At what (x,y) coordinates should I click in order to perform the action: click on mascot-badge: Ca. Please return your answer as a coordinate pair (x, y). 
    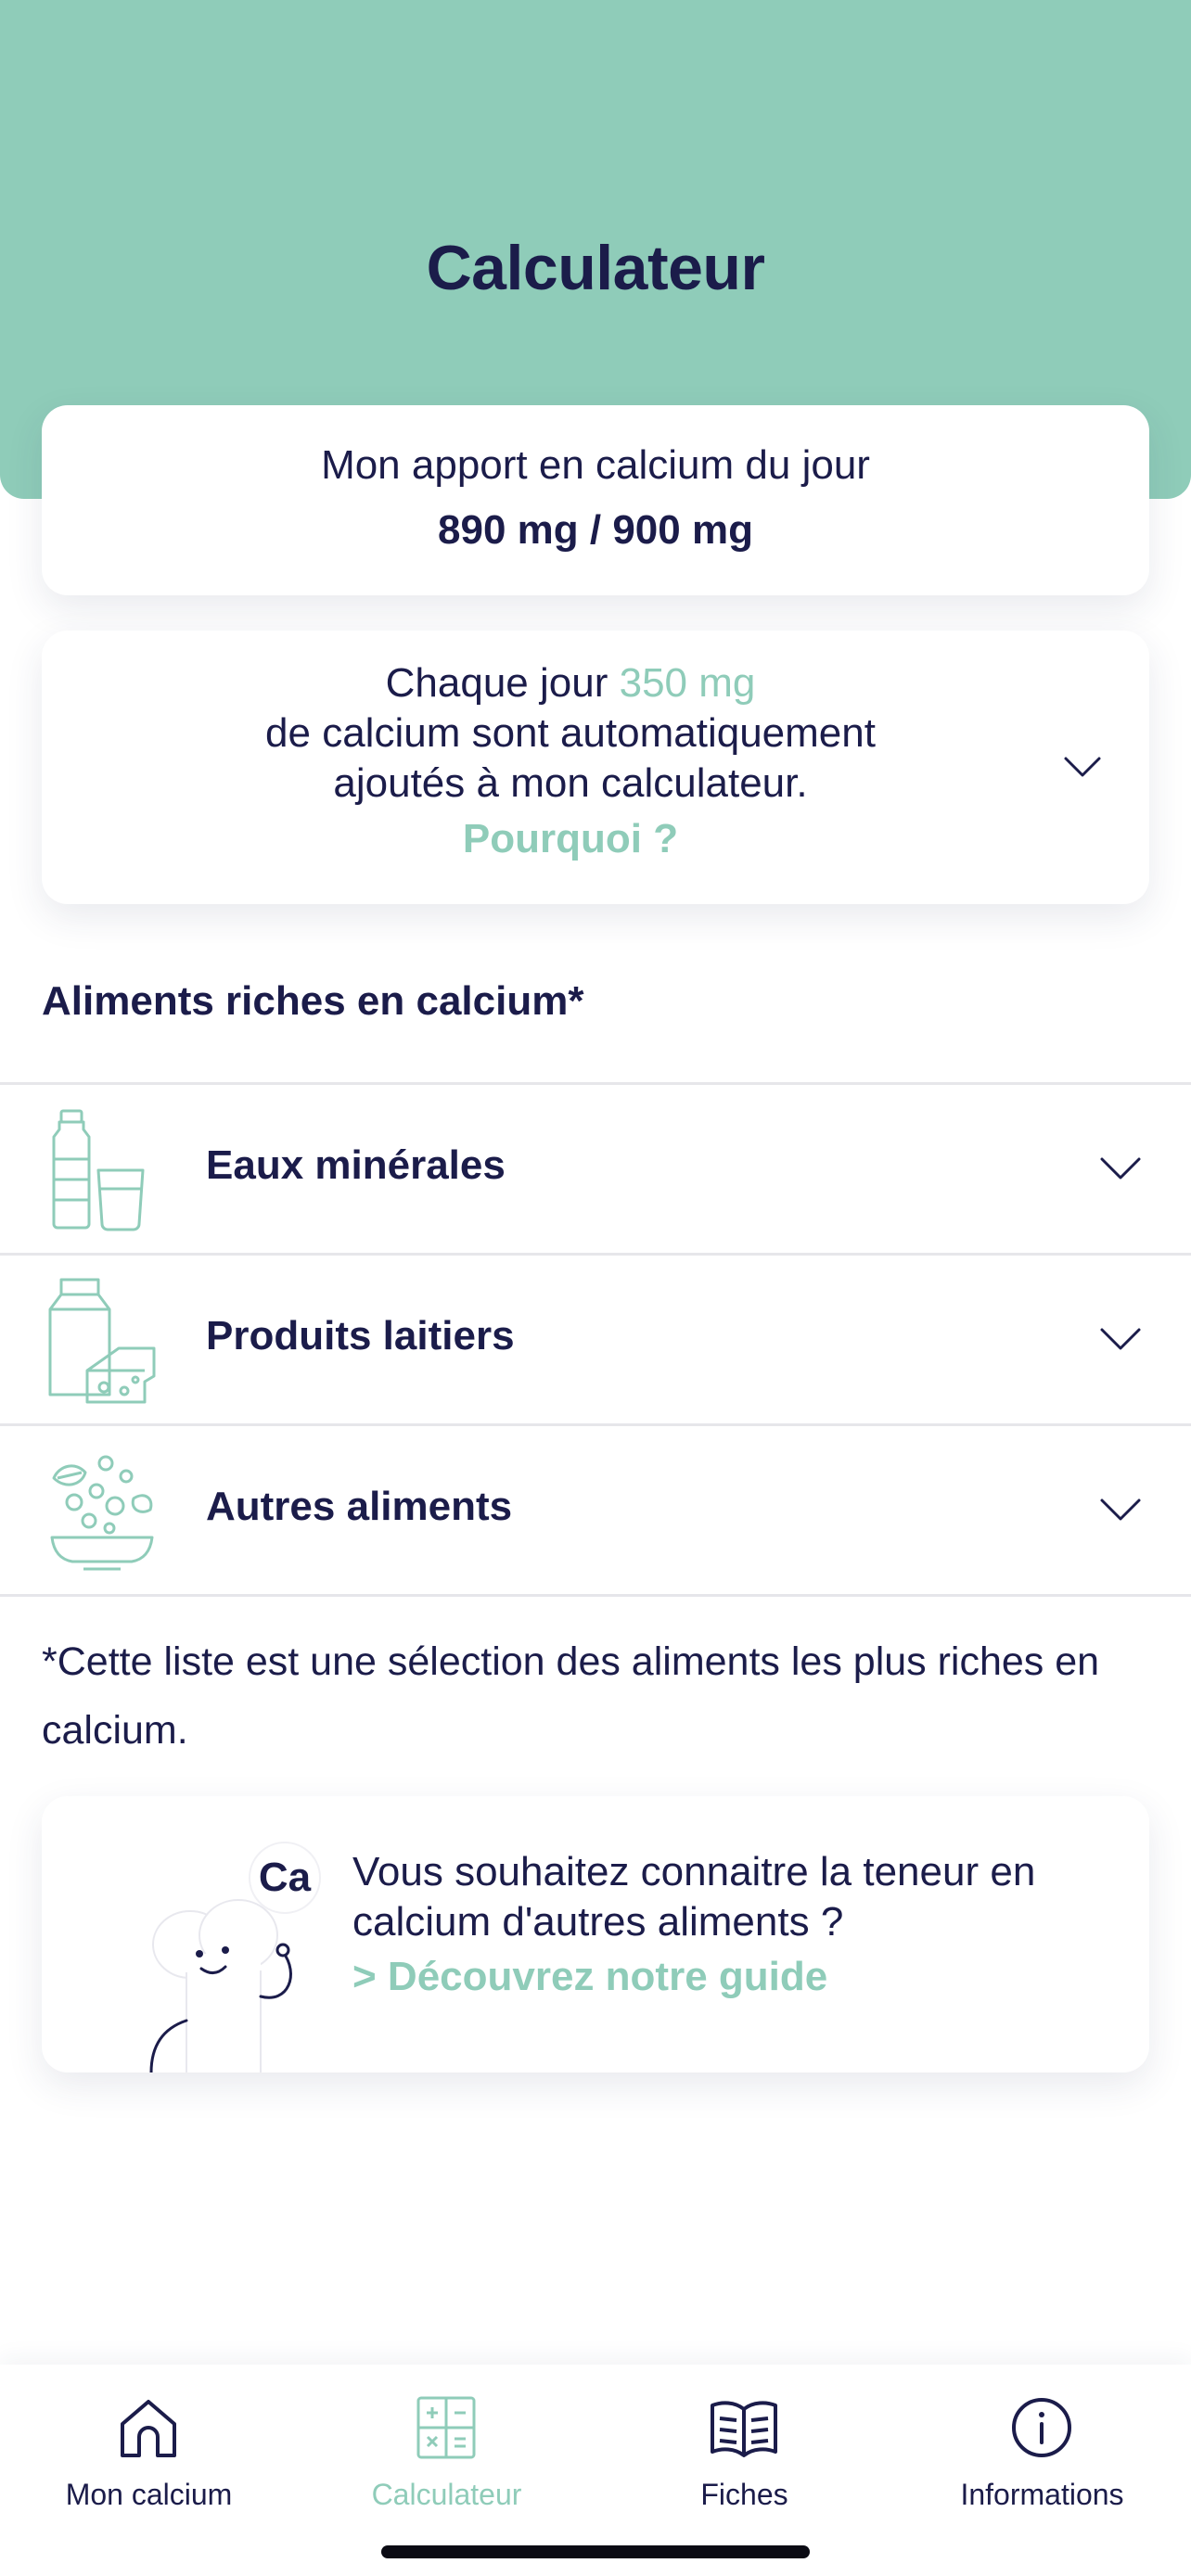
    Looking at the image, I should click on (285, 1878).